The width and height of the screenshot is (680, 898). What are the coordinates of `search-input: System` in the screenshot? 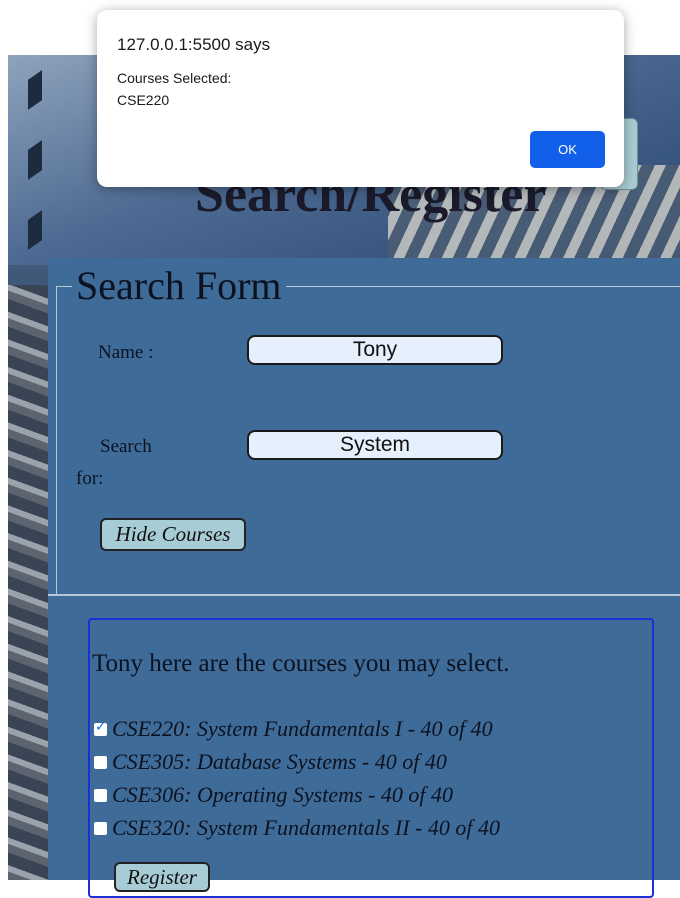 It's located at (375, 445).